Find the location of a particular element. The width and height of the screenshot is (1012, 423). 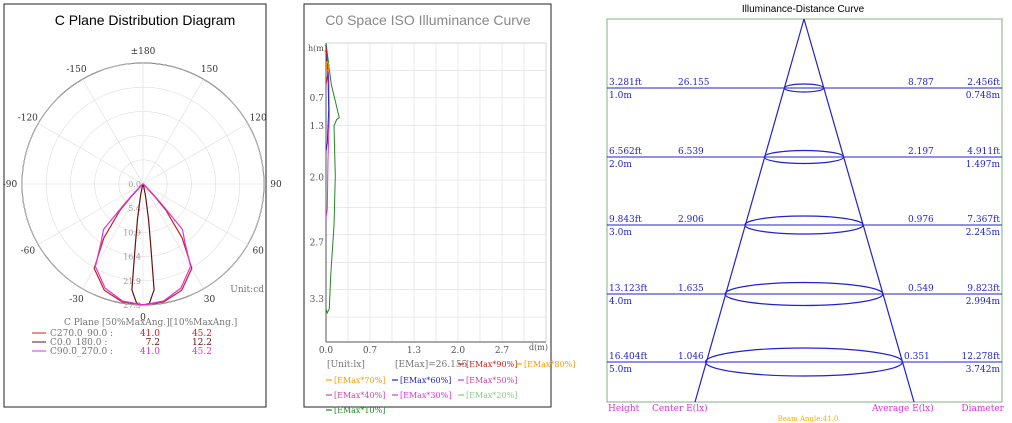

cone-diameter-ft: 4.911ft is located at coordinates (983, 152).